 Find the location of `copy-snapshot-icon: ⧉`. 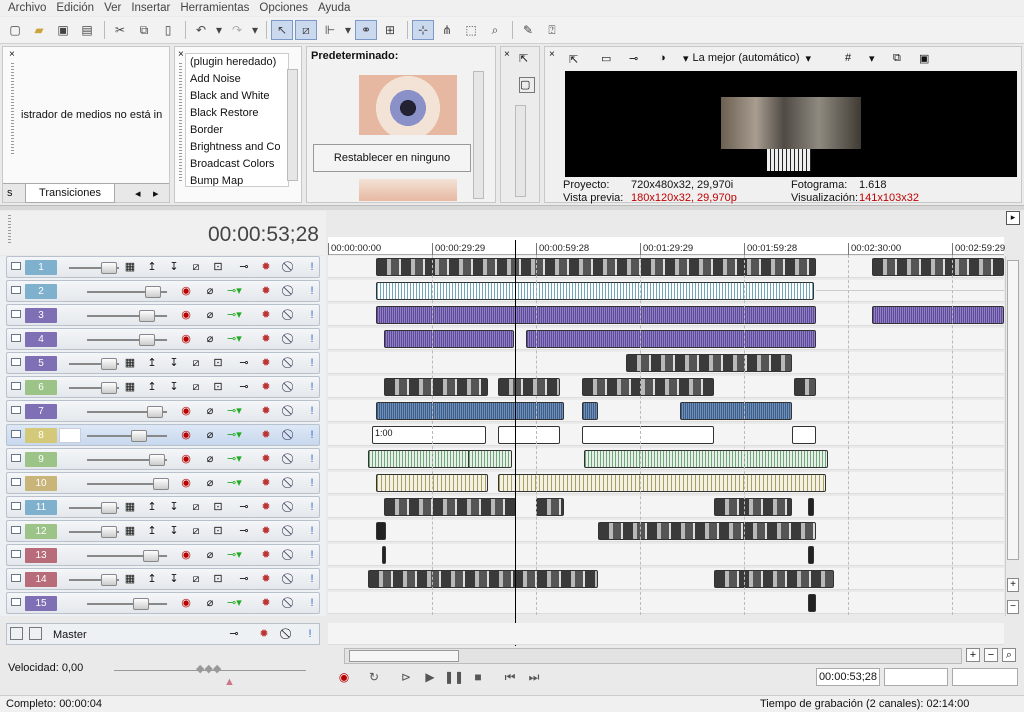

copy-snapshot-icon: ⧉ is located at coordinates (897, 58).